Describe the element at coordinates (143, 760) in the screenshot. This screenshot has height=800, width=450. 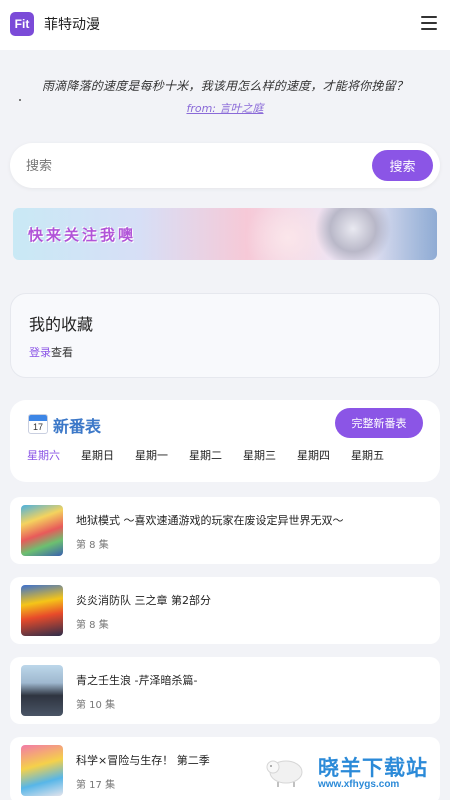
I see `anime-title: 科学×冒险与生存！ 第二季` at that location.